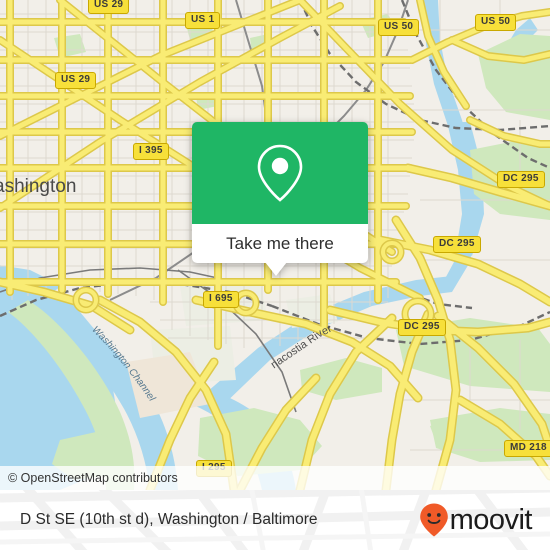 This screenshot has width=550, height=550. Describe the element at coordinates (275, 478) in the screenshot. I see `map-attribution: © OpenStreetMap contributors` at that location.